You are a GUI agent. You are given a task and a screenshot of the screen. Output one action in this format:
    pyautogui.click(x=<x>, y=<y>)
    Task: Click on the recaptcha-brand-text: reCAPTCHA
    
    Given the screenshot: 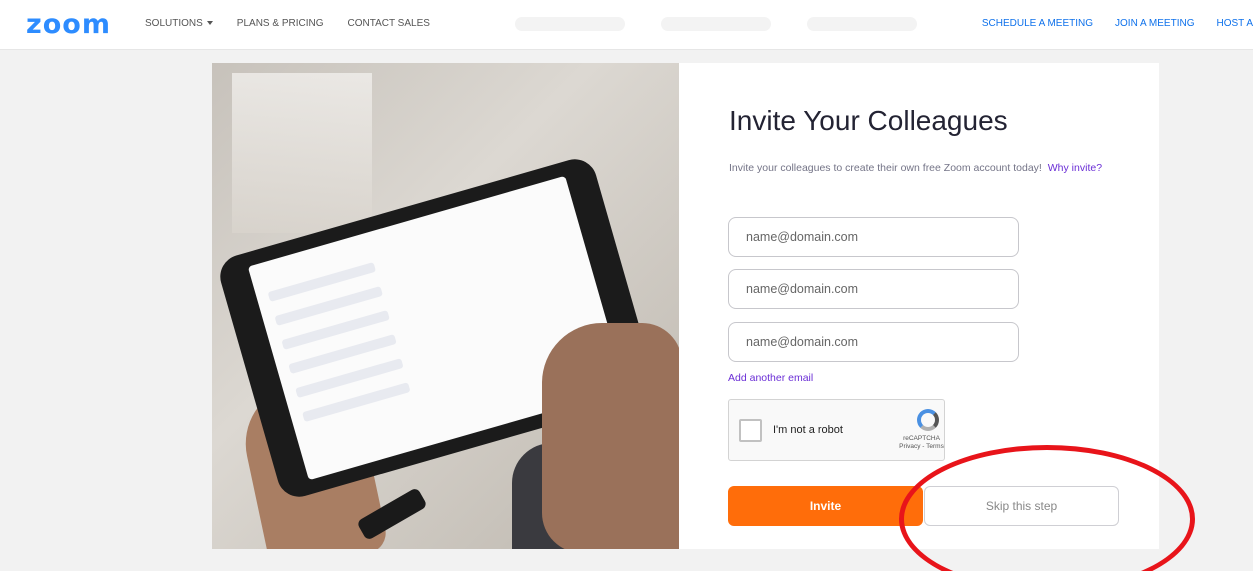 What is the action you would take?
    pyautogui.click(x=921, y=438)
    